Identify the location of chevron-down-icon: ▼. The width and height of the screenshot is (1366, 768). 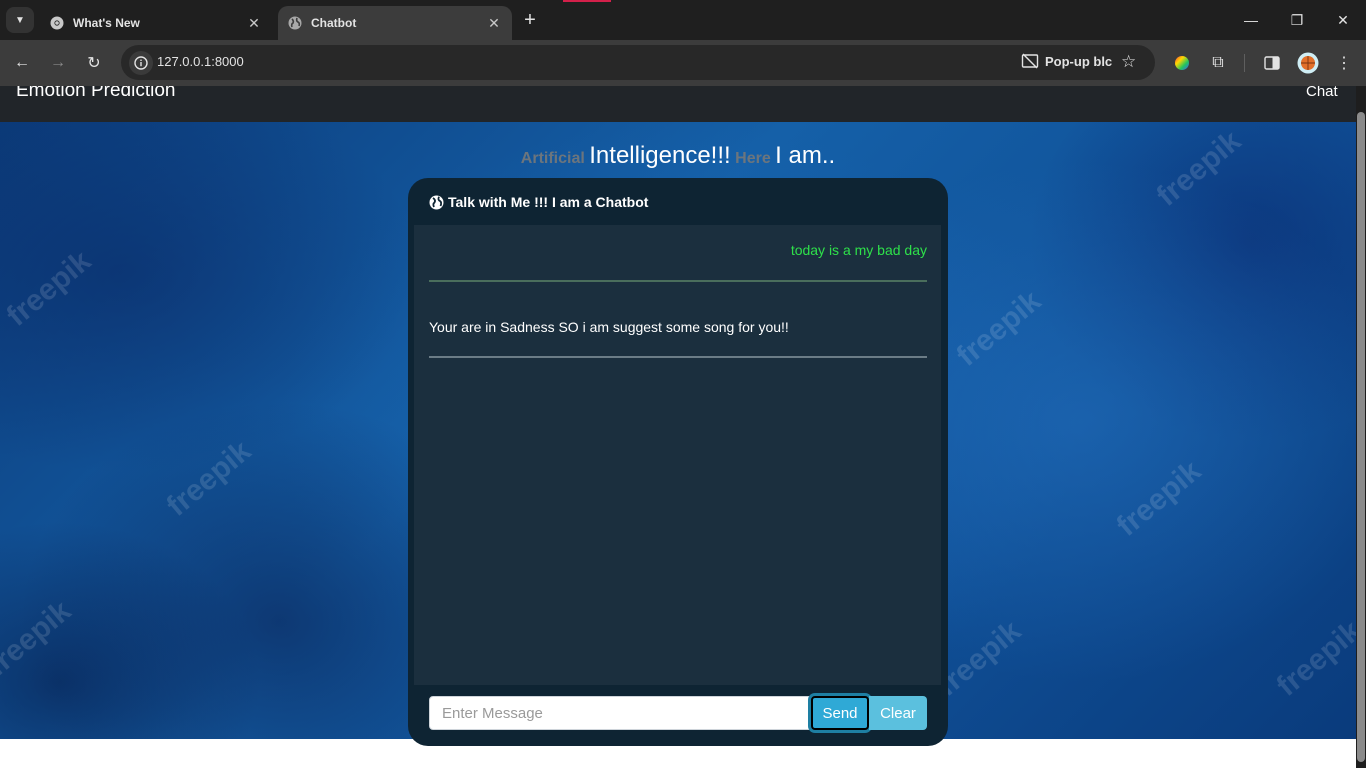
(20, 20).